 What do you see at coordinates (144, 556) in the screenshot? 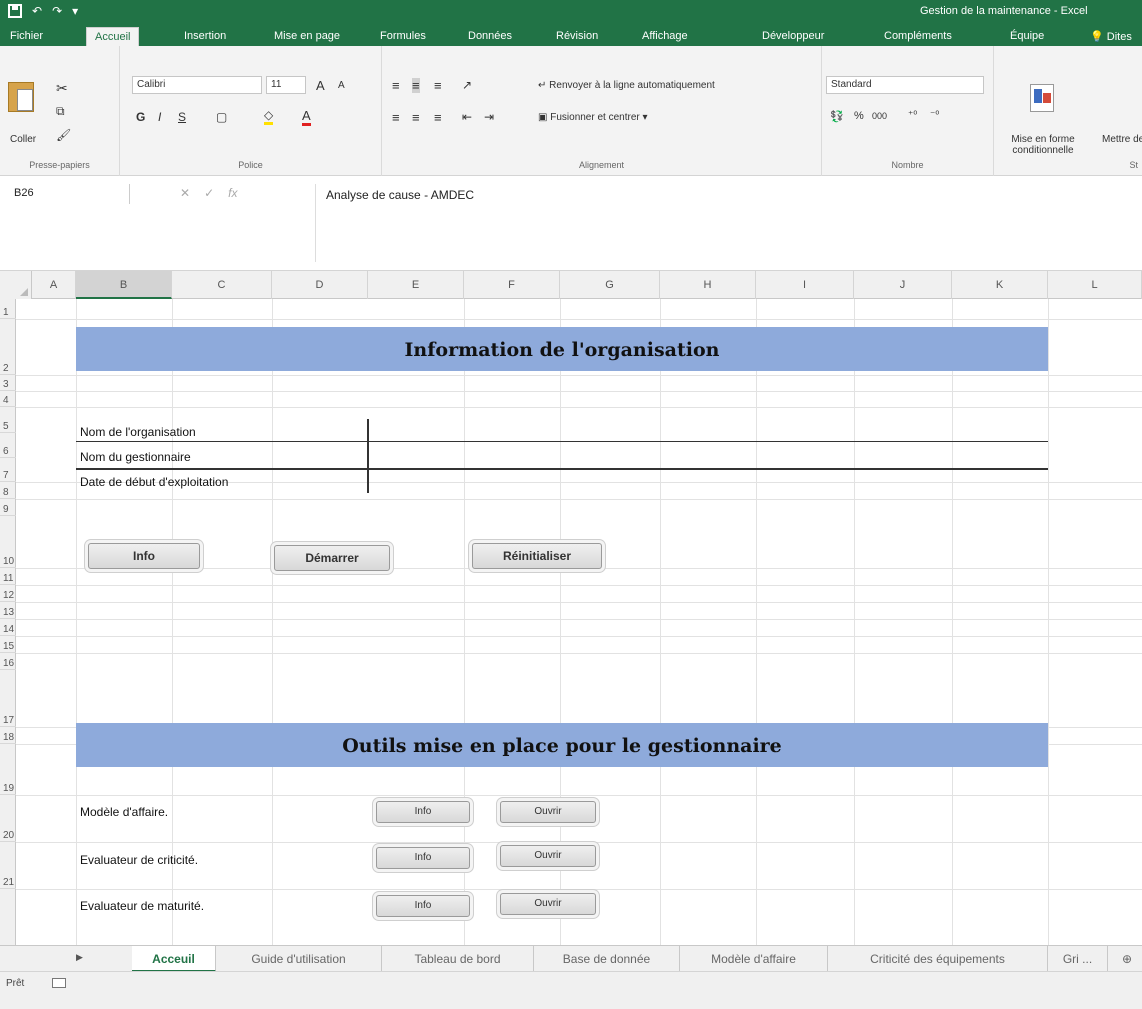
I see `info-button: Info` at bounding box center [144, 556].